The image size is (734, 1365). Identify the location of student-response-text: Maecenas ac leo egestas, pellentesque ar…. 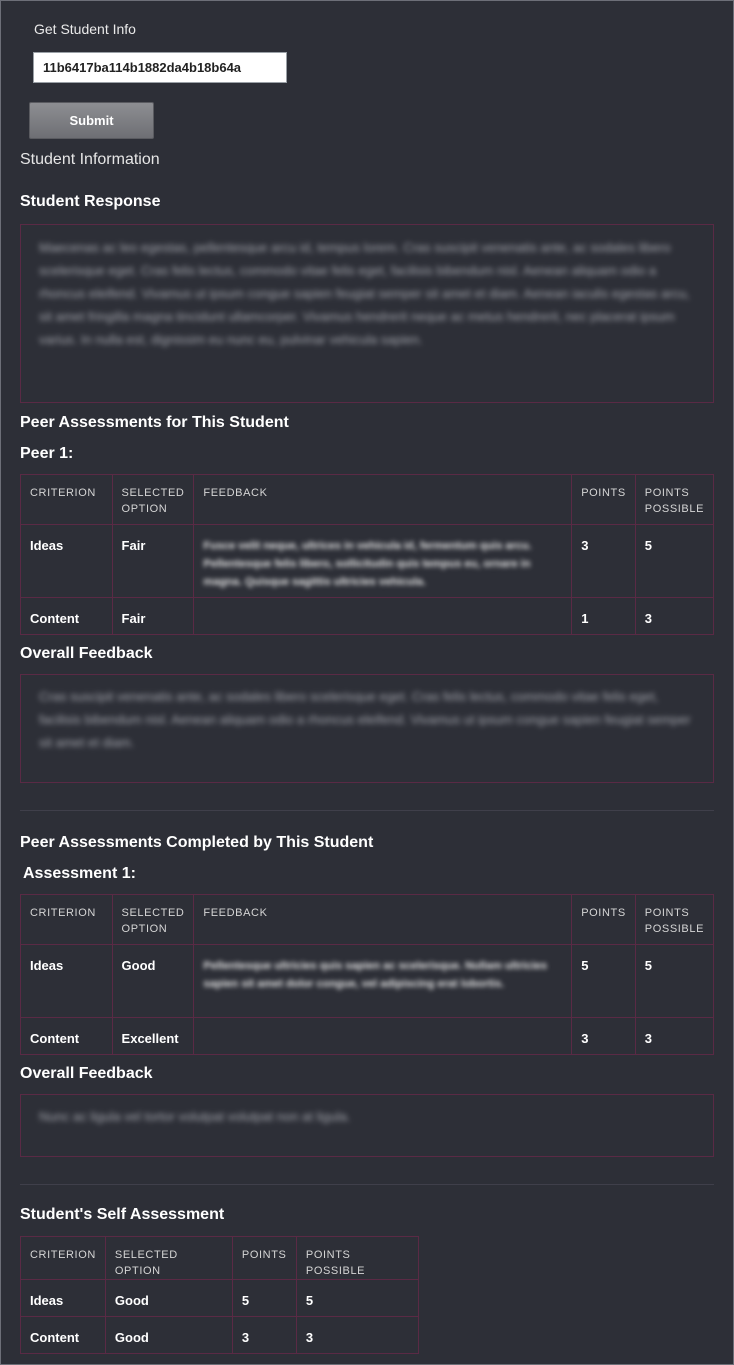
(364, 293).